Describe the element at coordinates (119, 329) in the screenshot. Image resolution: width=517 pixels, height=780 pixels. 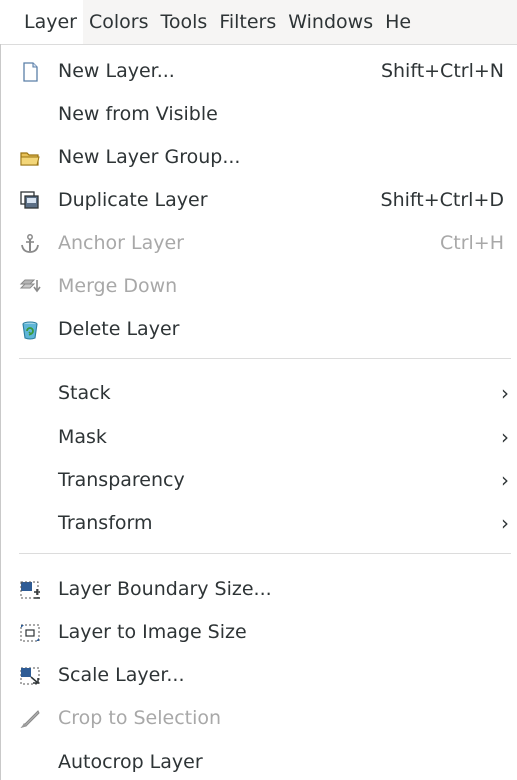
I see `menu-item-label: Delete Layer` at that location.